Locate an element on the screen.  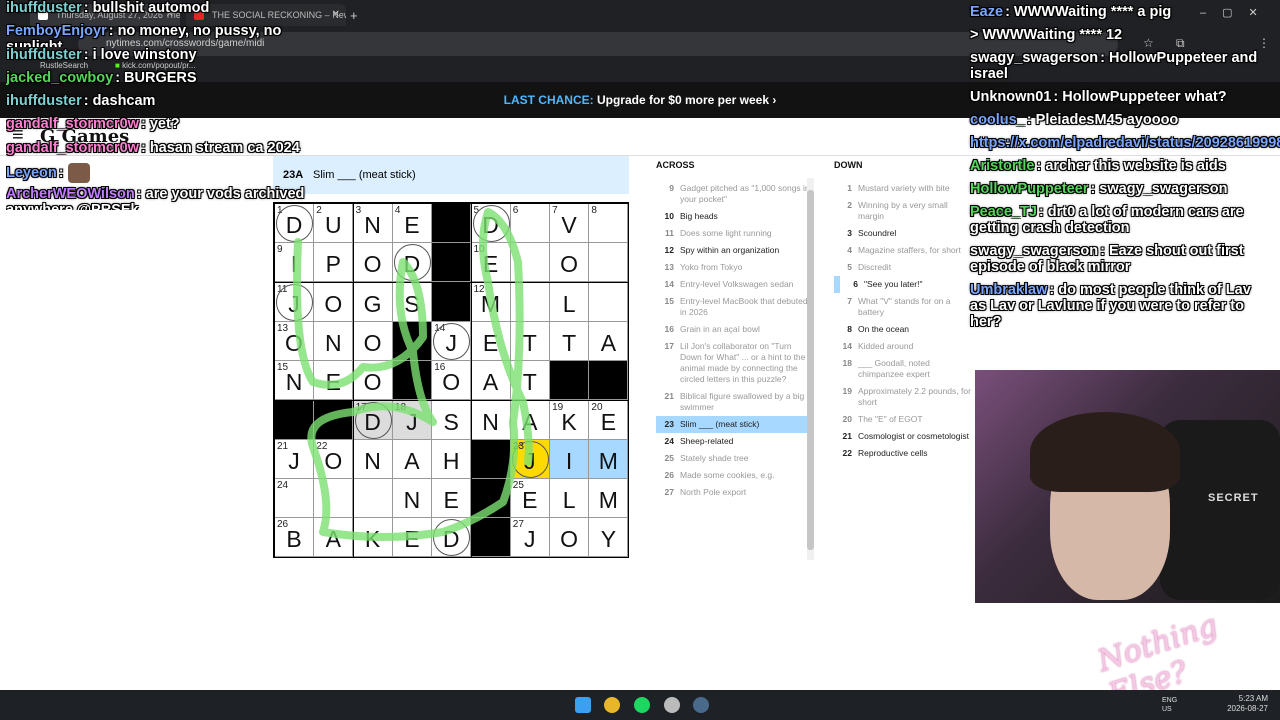
down-clue-21: 21 Cosmologist or cosmetologist is located at coordinates (904, 436).